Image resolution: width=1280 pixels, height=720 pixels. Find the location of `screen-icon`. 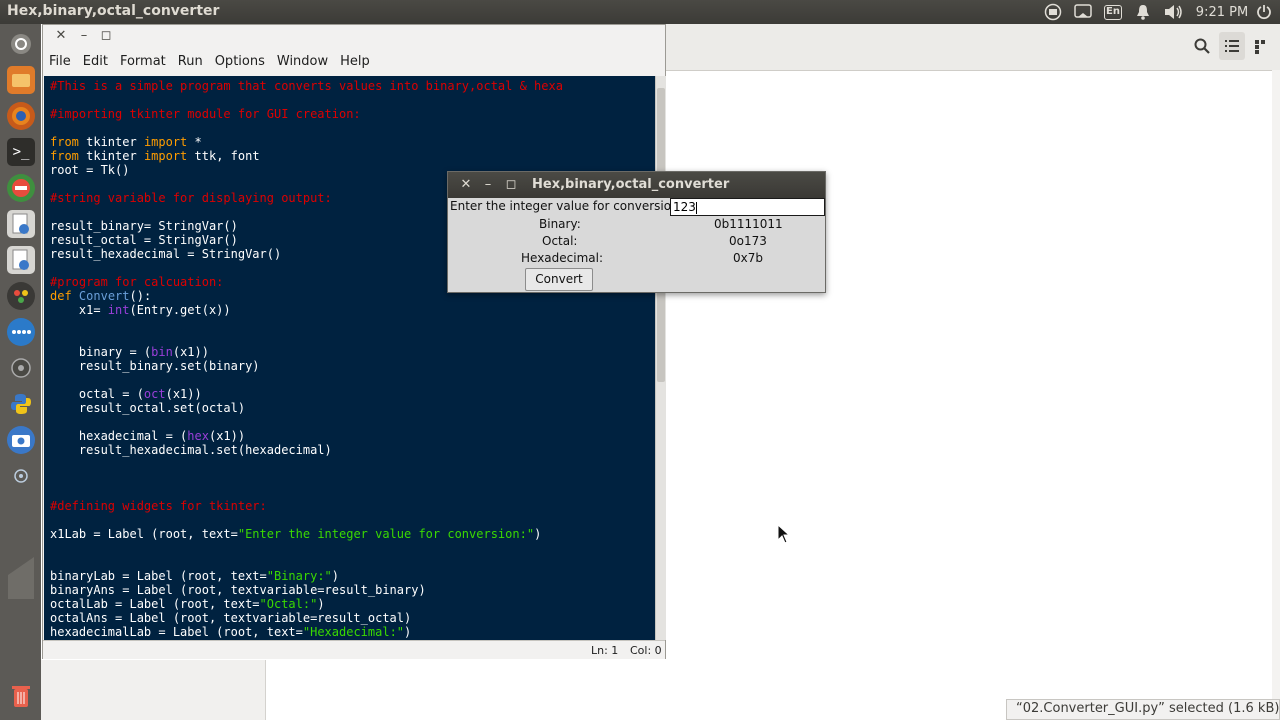

screen-icon is located at coordinates (1083, 12).